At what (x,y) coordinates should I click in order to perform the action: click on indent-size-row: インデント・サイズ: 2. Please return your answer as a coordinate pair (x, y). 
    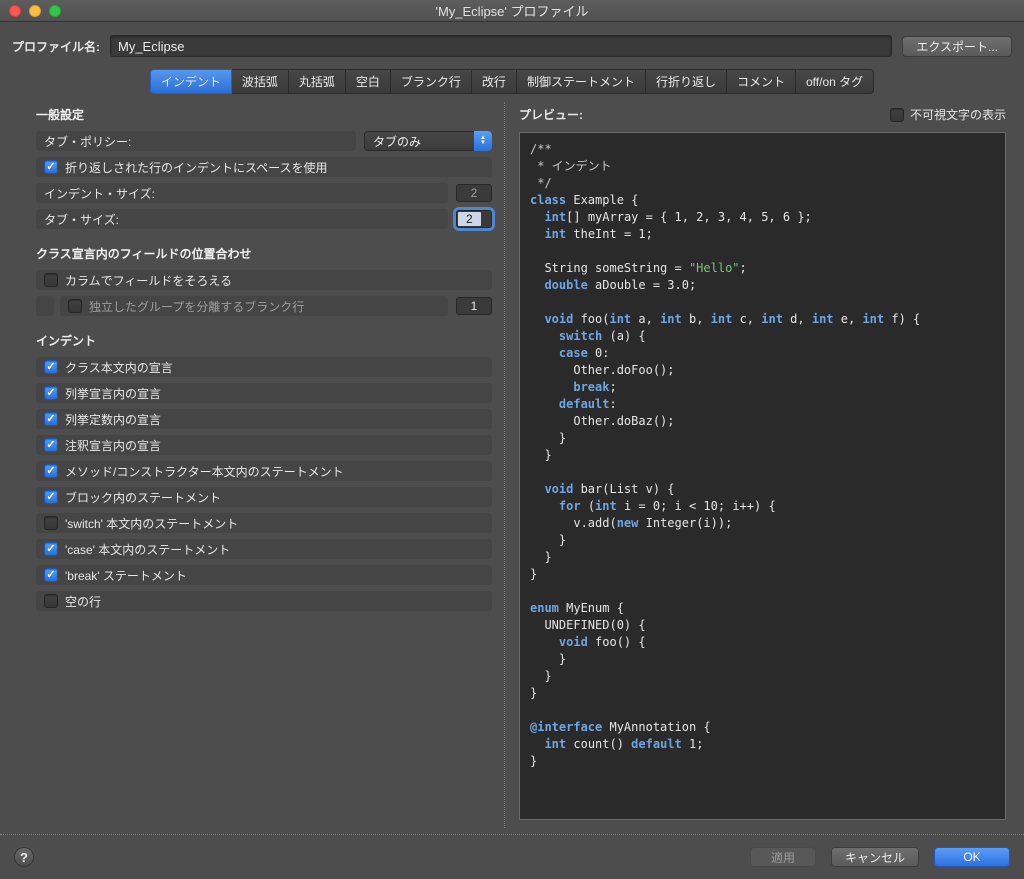
    Looking at the image, I should click on (264, 193).